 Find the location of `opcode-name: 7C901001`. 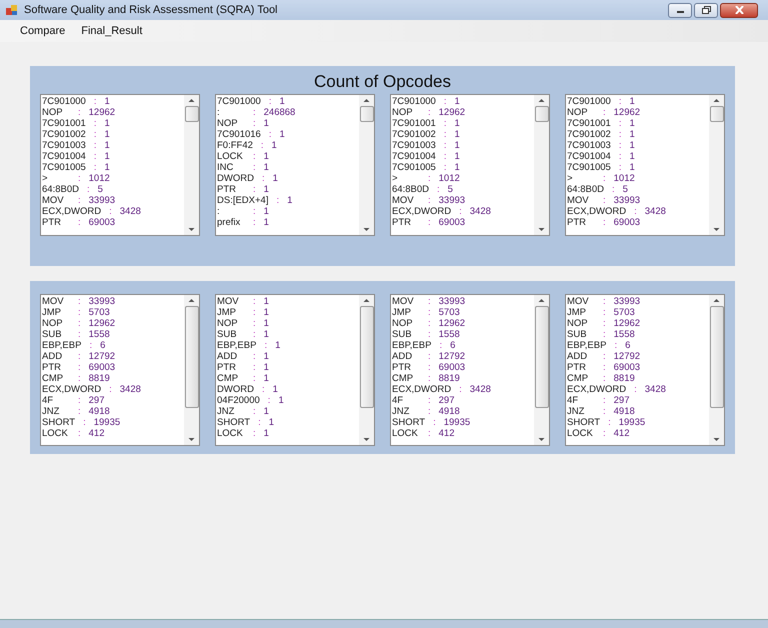

opcode-name: 7C901001 is located at coordinates (64, 123).